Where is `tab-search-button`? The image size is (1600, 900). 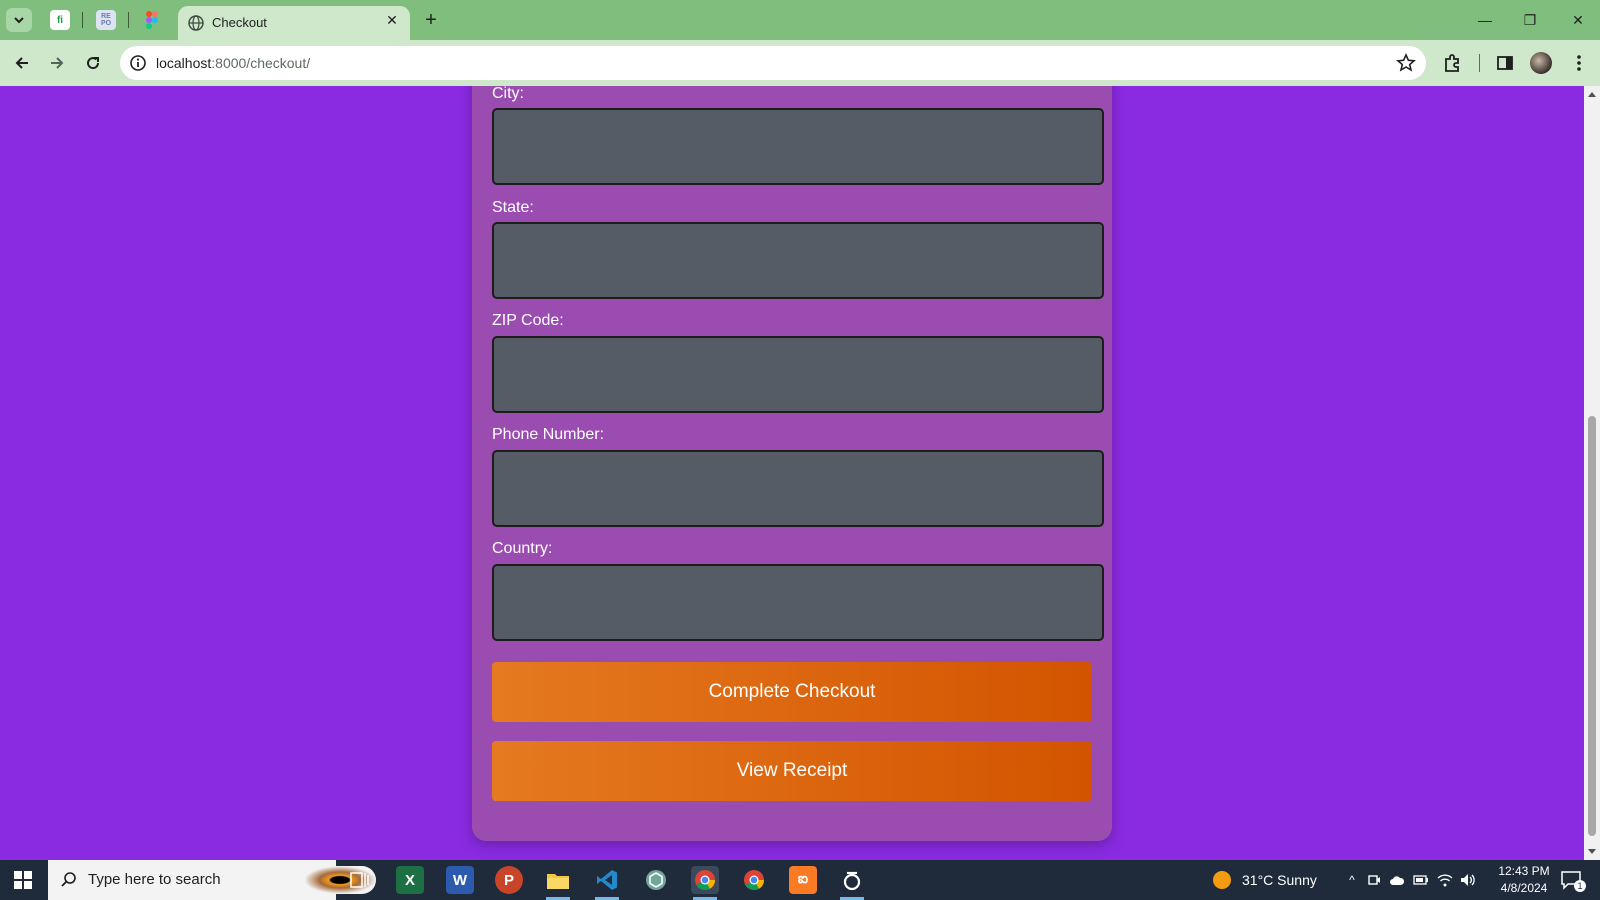
tab-search-button is located at coordinates (19, 20).